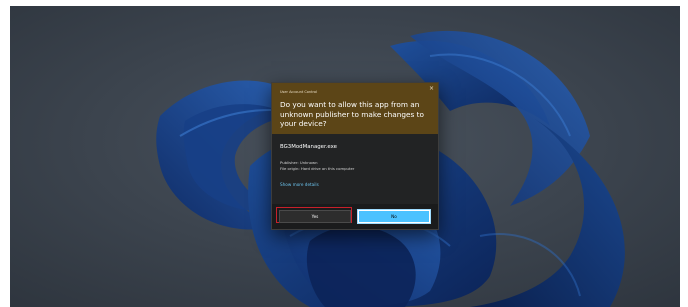 The height and width of the screenshot is (307, 688). Describe the element at coordinates (315, 216) in the screenshot. I see `yes-button: Yes` at that location.